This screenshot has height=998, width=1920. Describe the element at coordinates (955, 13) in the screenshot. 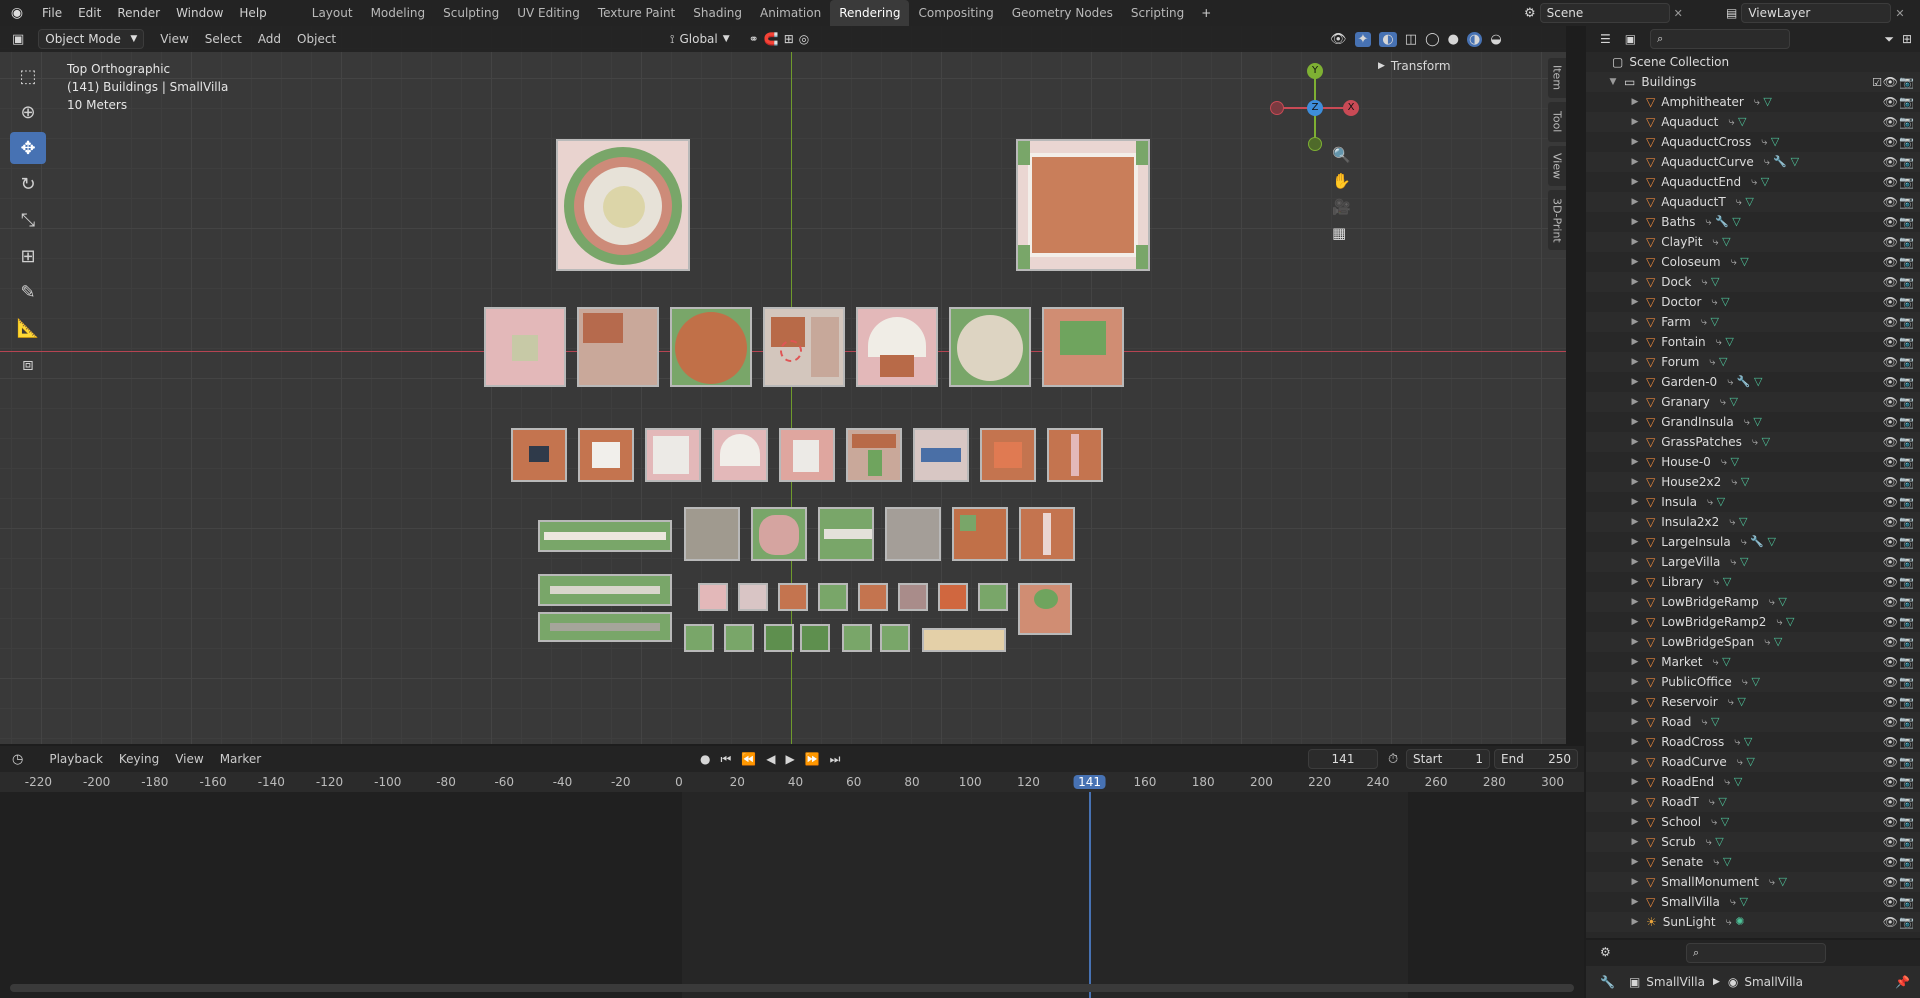

I see `tab-compositing: Compositing` at that location.